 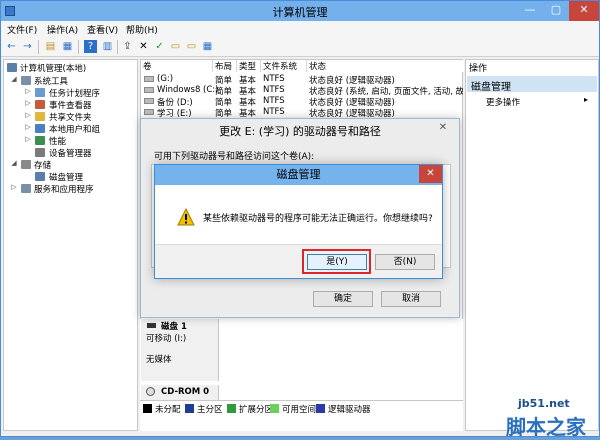 What do you see at coordinates (22, 29) in the screenshot?
I see `menu-file: 文件(F)` at bounding box center [22, 29].